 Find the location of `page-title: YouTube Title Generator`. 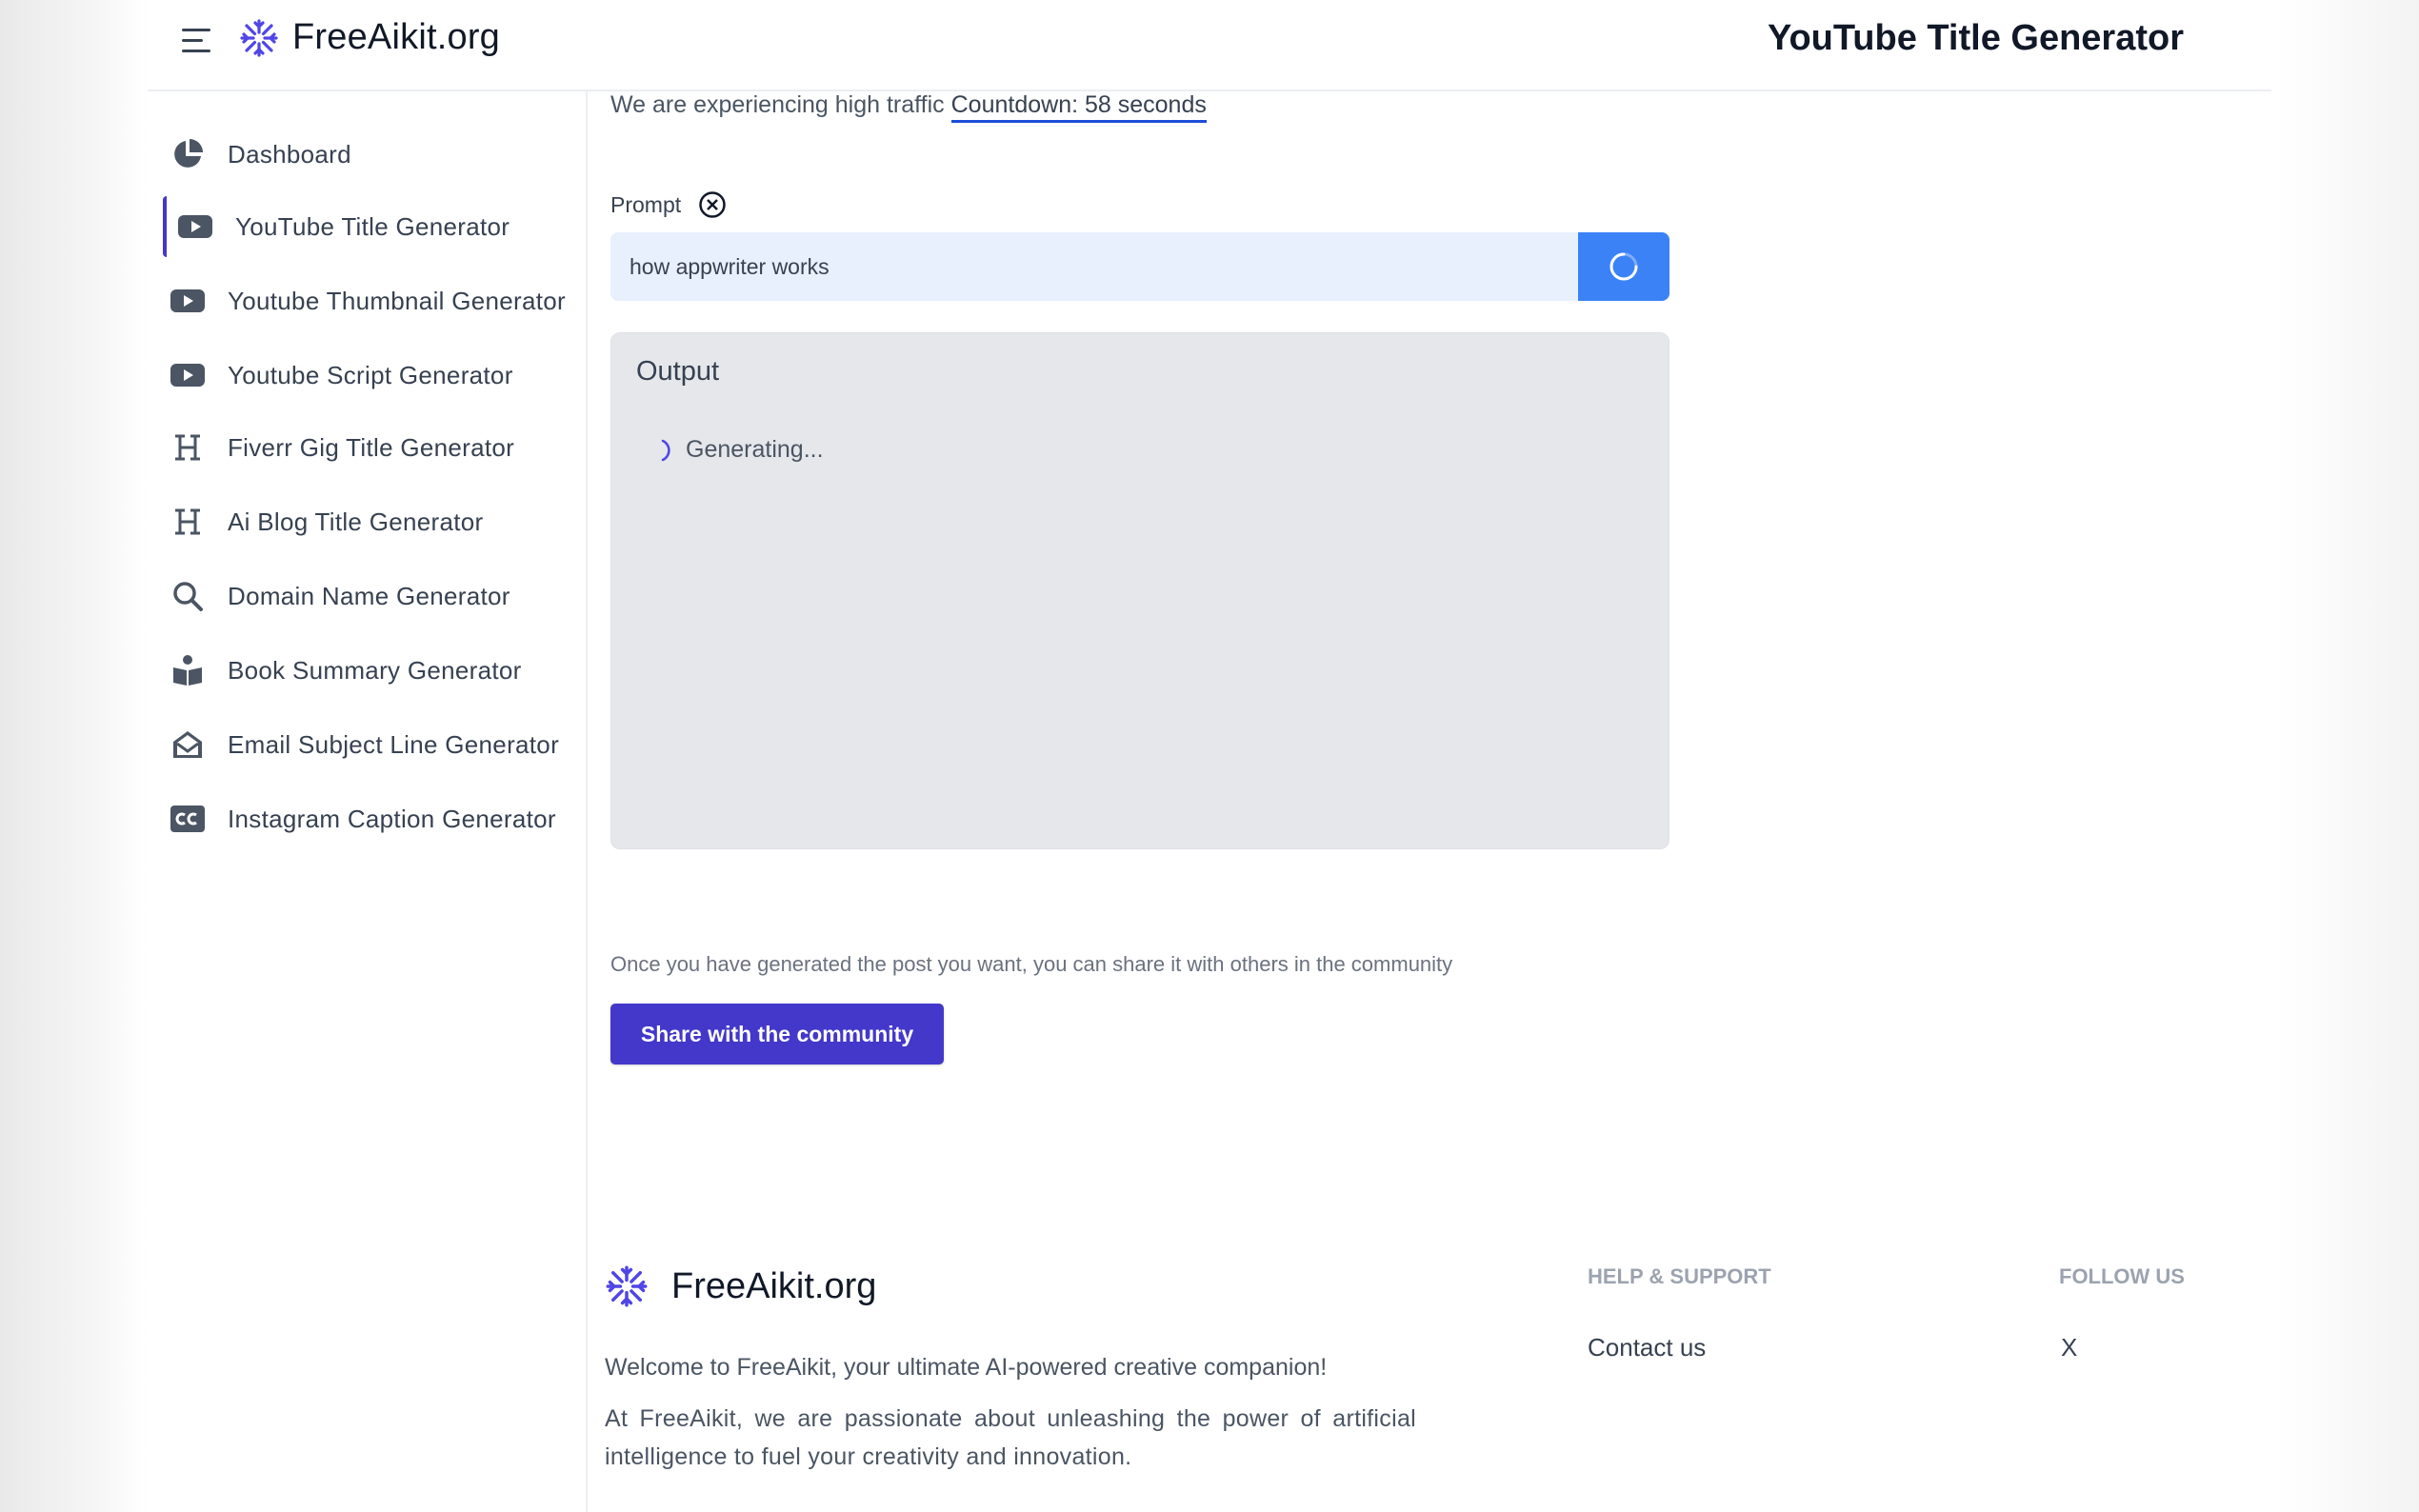

page-title: YouTube Title Generator is located at coordinates (1975, 38).